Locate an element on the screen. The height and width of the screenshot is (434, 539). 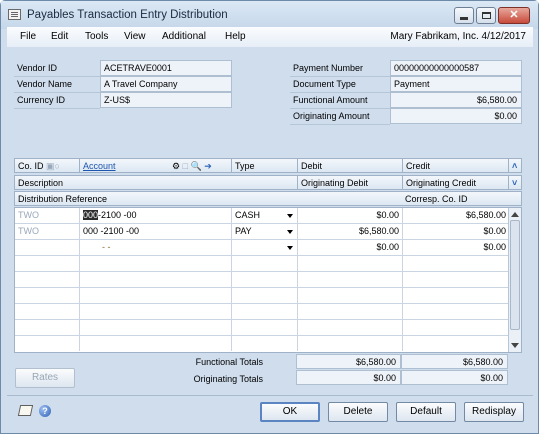
rates-button: Rates is located at coordinates (45, 378).